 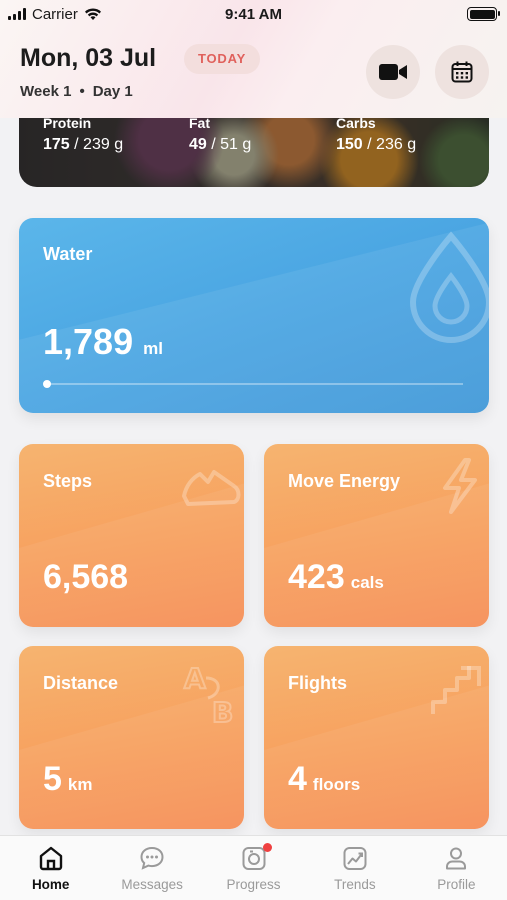 I want to click on tab-label: Home, so click(x=50, y=884).